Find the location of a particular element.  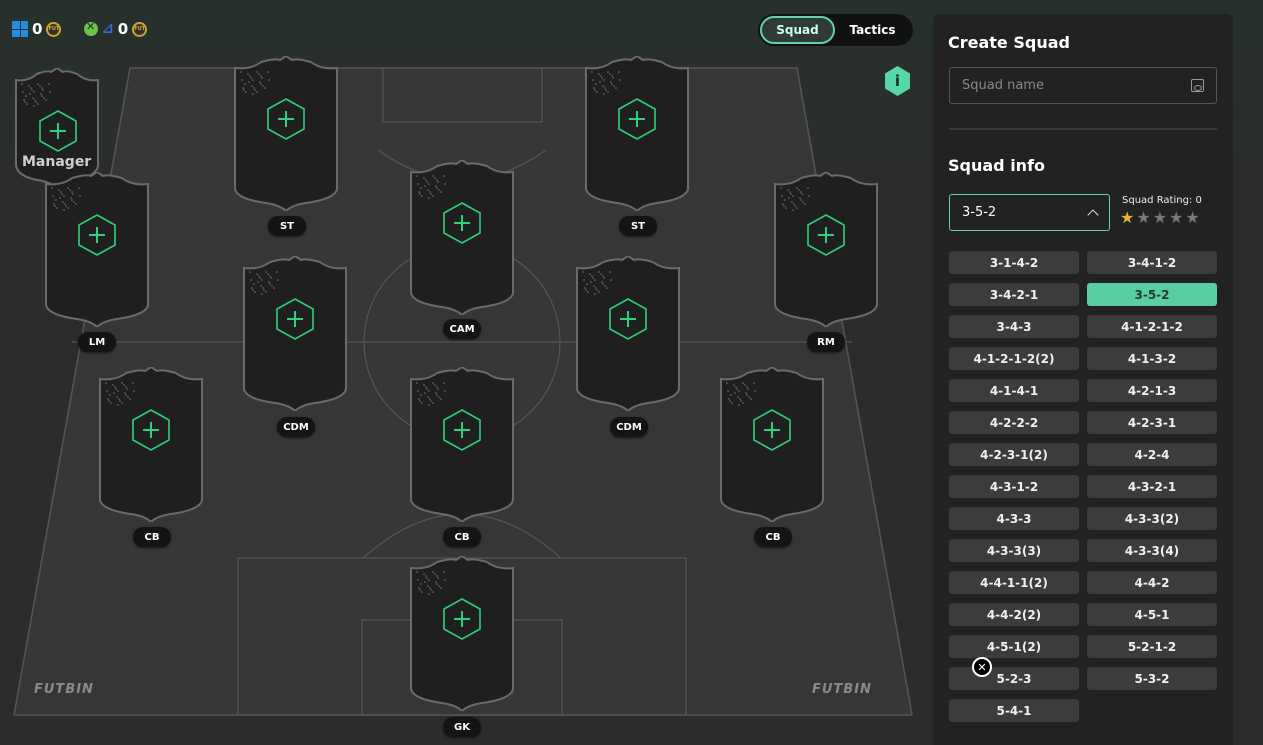

playstation-icon: ⊿ is located at coordinates (108, 29).